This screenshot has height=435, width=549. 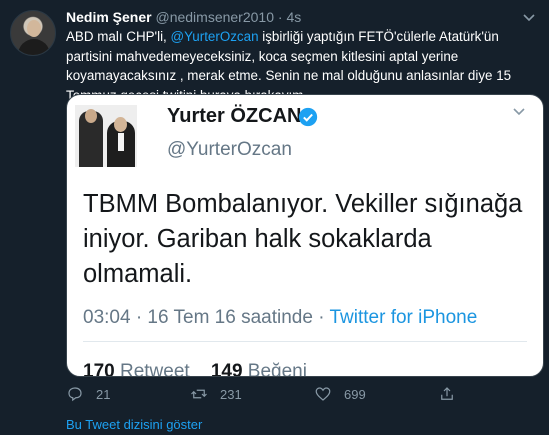 What do you see at coordinates (34, 28) in the screenshot?
I see `avatar-face` at bounding box center [34, 28].